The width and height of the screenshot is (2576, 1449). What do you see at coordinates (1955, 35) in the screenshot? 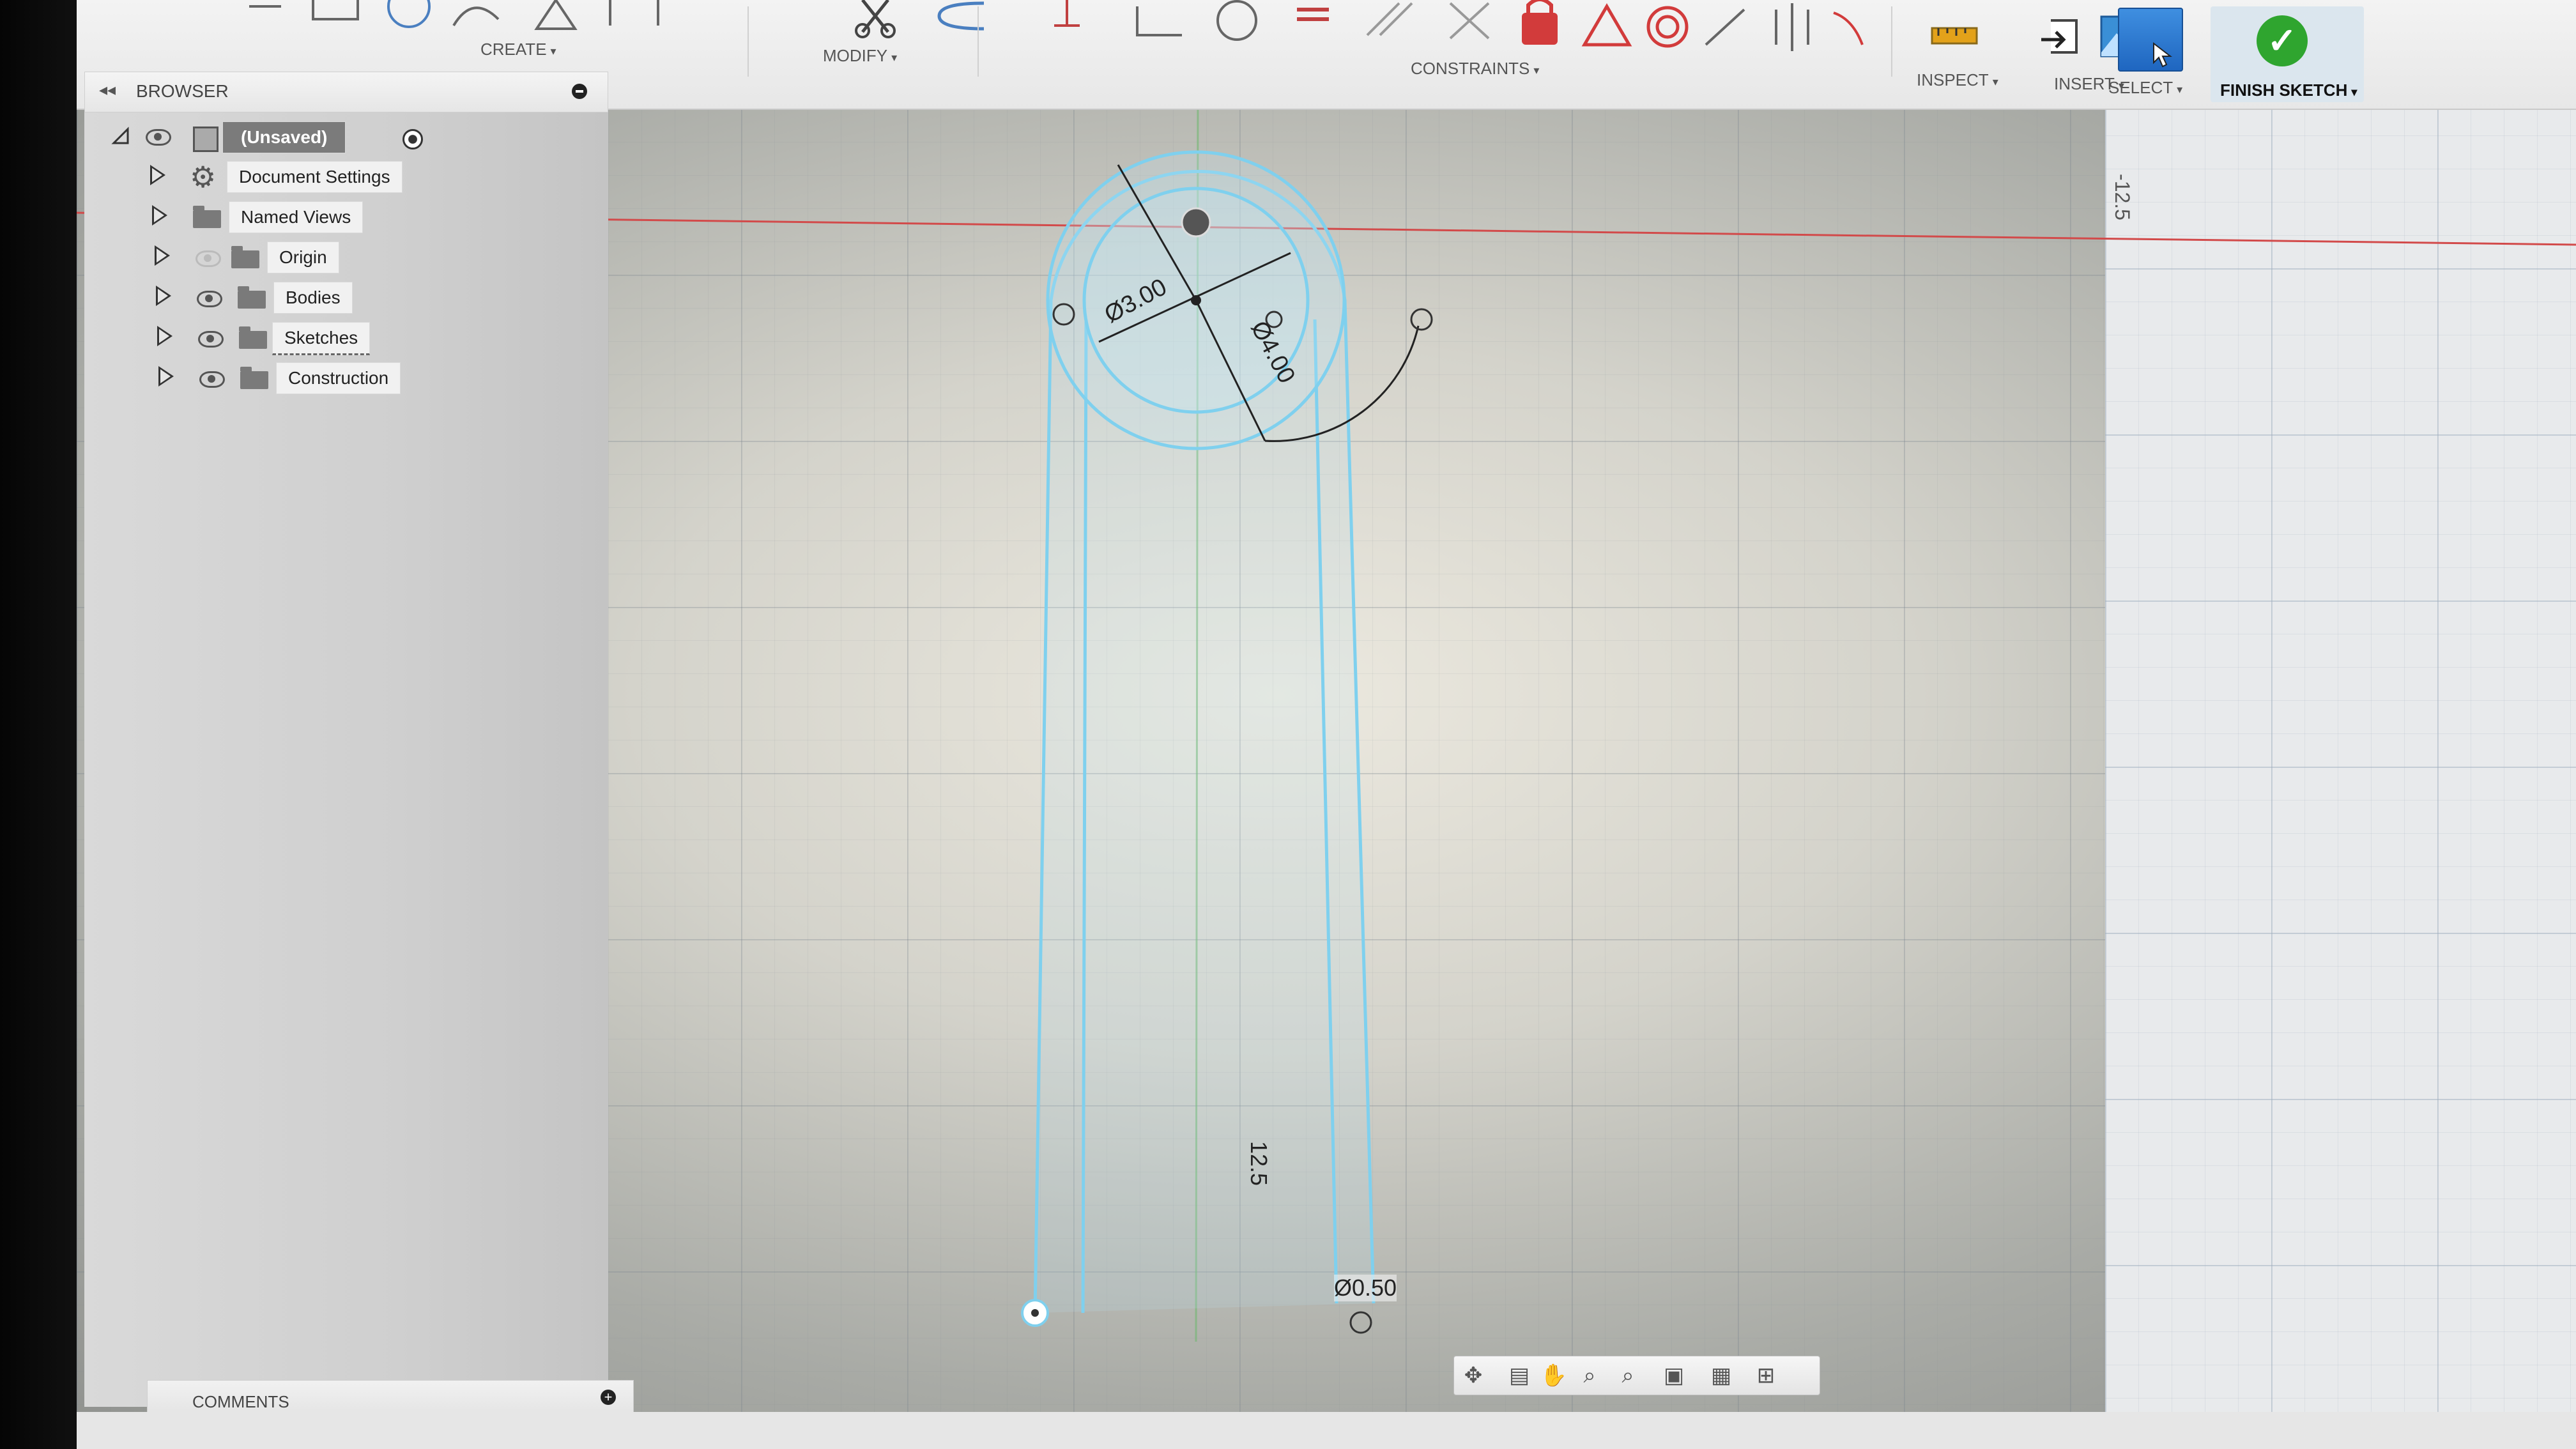
I see `measure-icon` at bounding box center [1955, 35].